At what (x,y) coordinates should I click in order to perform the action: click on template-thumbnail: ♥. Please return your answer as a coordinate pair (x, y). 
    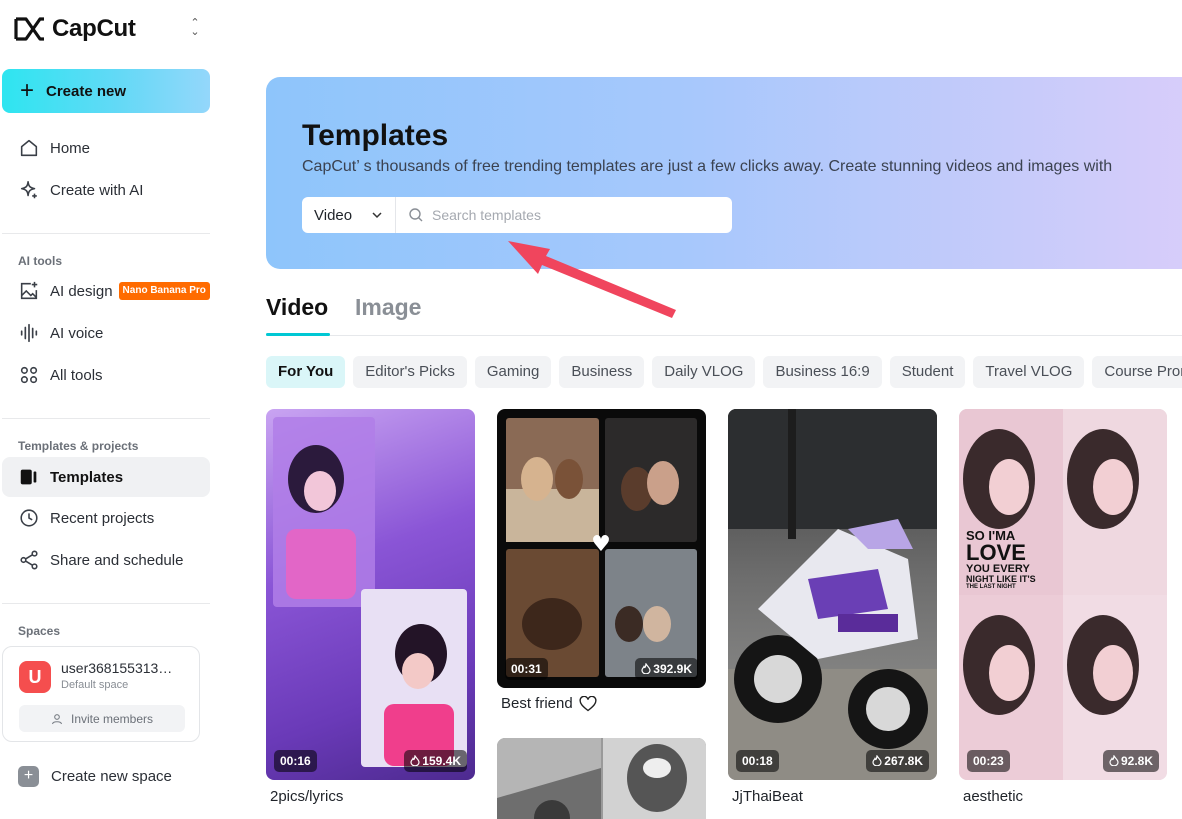
    Looking at the image, I should click on (601, 547).